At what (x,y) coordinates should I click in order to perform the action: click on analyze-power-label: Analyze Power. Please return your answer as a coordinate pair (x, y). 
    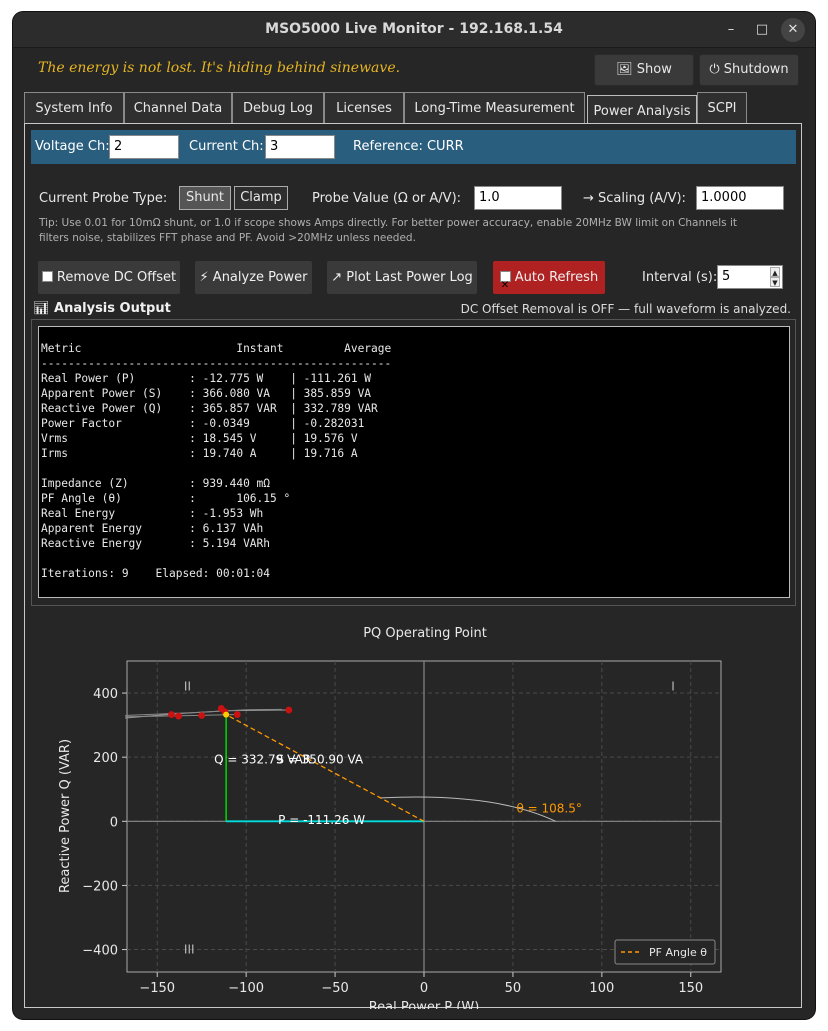
    Looking at the image, I should click on (260, 277).